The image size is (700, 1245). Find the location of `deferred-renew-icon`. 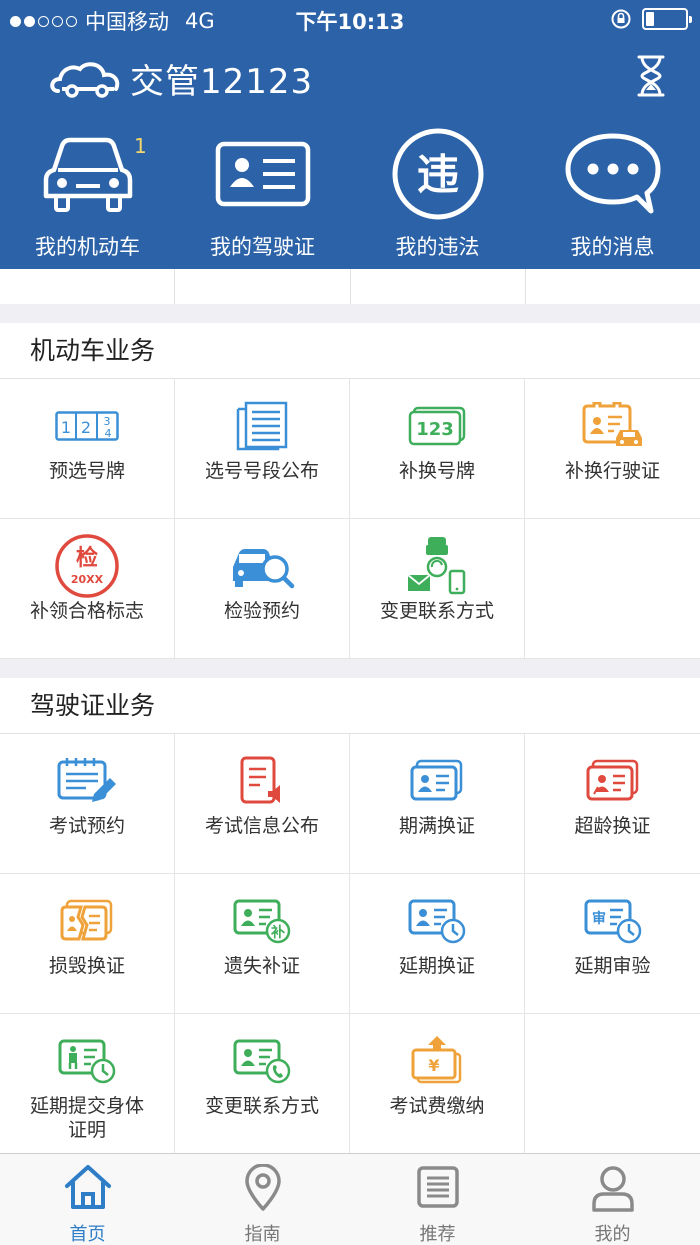

deferred-renew-icon is located at coordinates (437, 921).